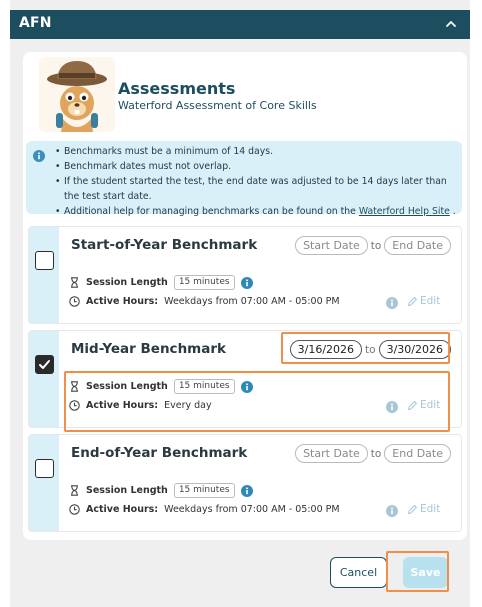  I want to click on page-title: Assessments, so click(177, 88).